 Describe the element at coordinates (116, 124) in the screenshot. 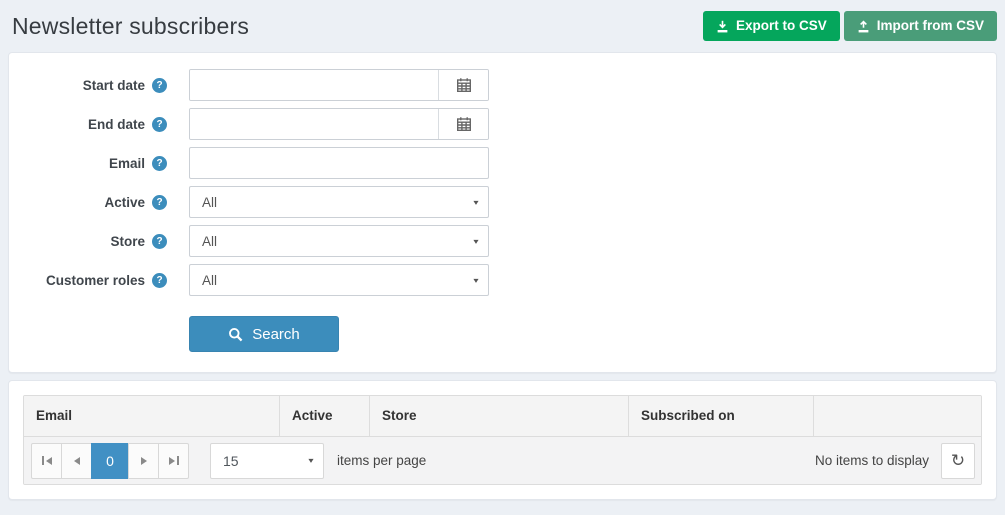

I see `end-date-label: End date` at that location.